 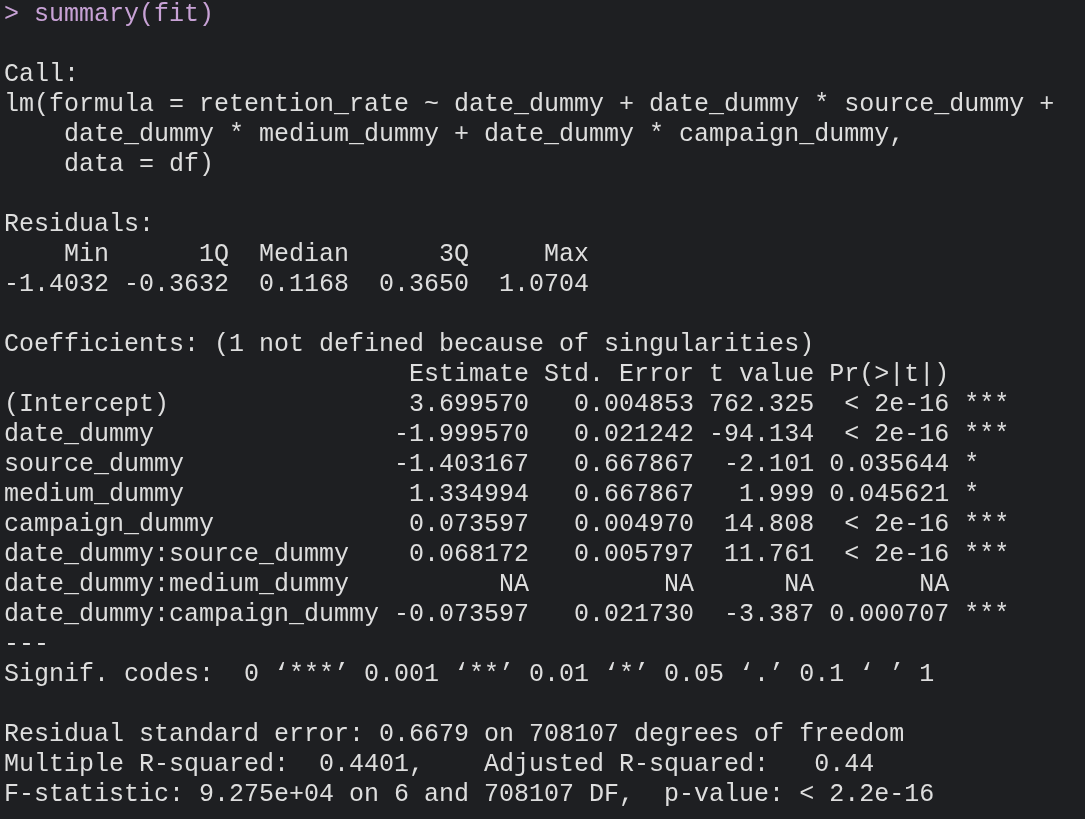 I want to click on output-line: medium_dummy 1.334994 0.667867 1.999 0.045621 *, so click(x=492, y=495).